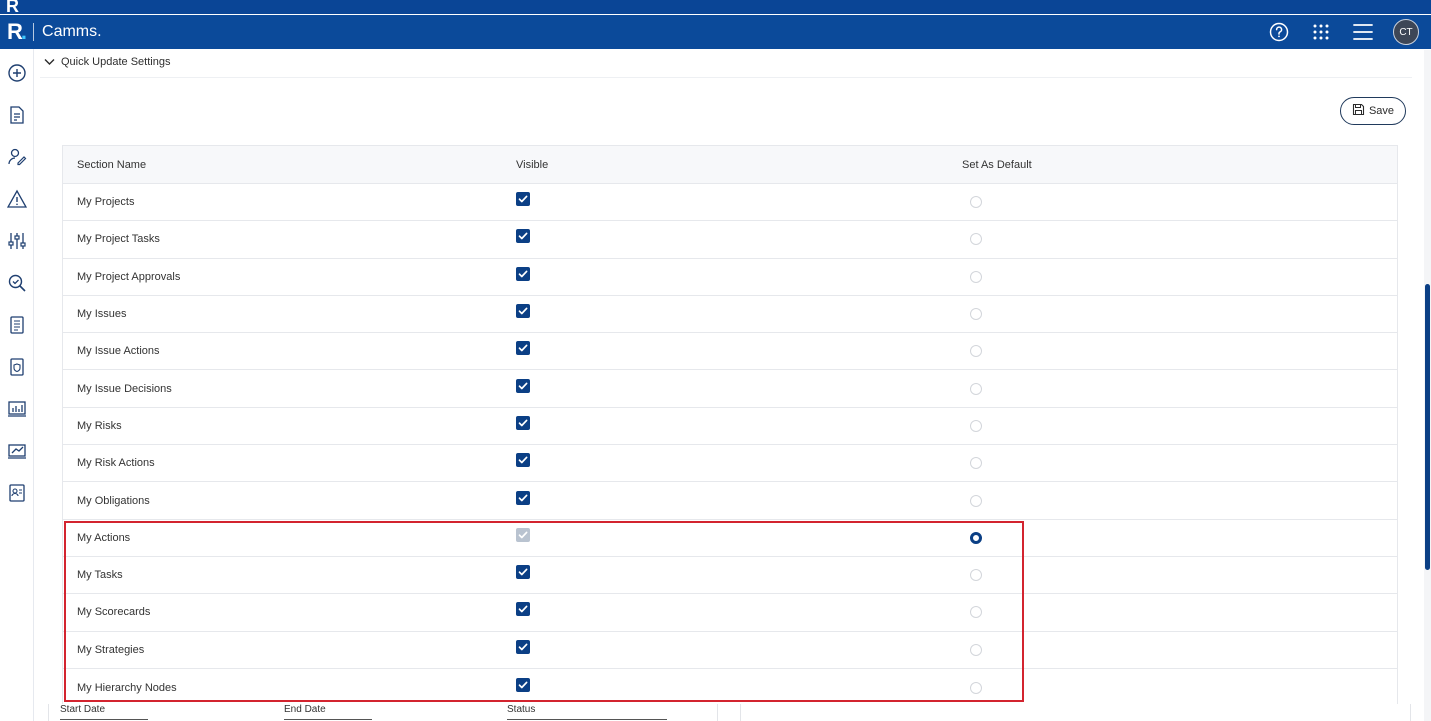 The height and width of the screenshot is (721, 1431). Describe the element at coordinates (17, 451) in the screenshot. I see `trend-chart-icon` at that location.